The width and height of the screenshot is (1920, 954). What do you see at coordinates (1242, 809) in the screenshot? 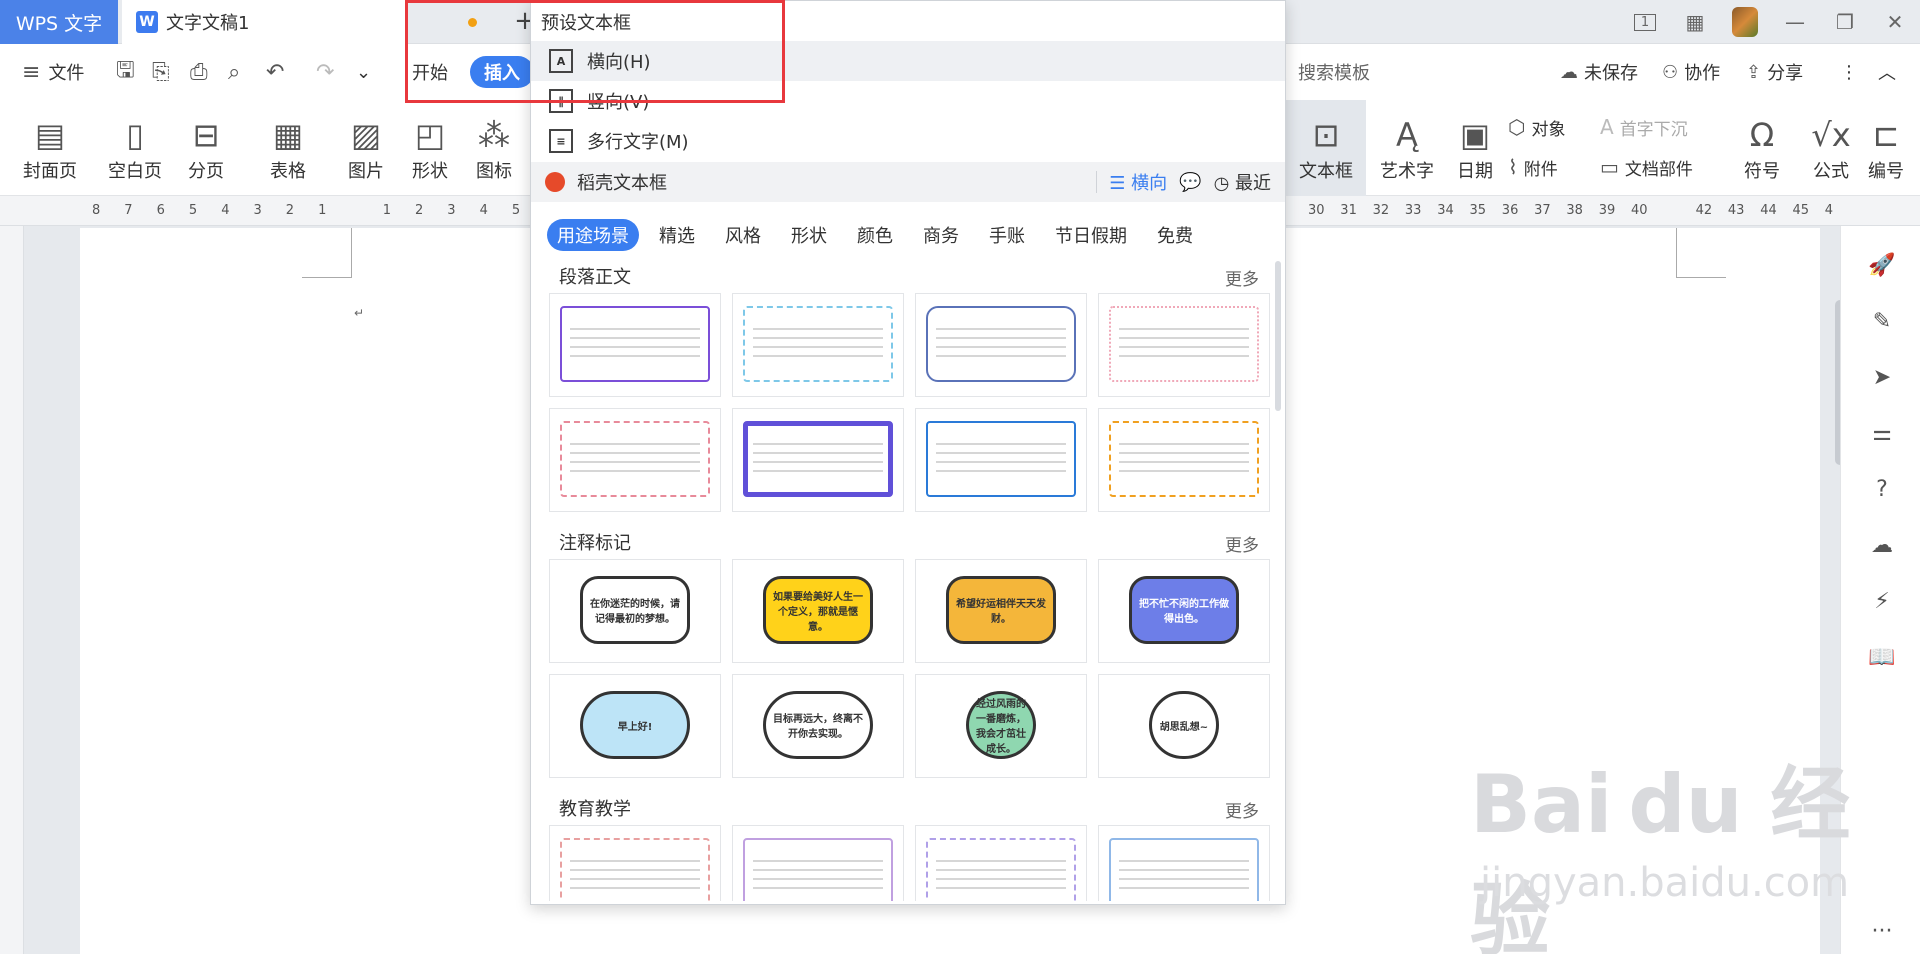
I see `more-link-education: 更多` at bounding box center [1242, 809].